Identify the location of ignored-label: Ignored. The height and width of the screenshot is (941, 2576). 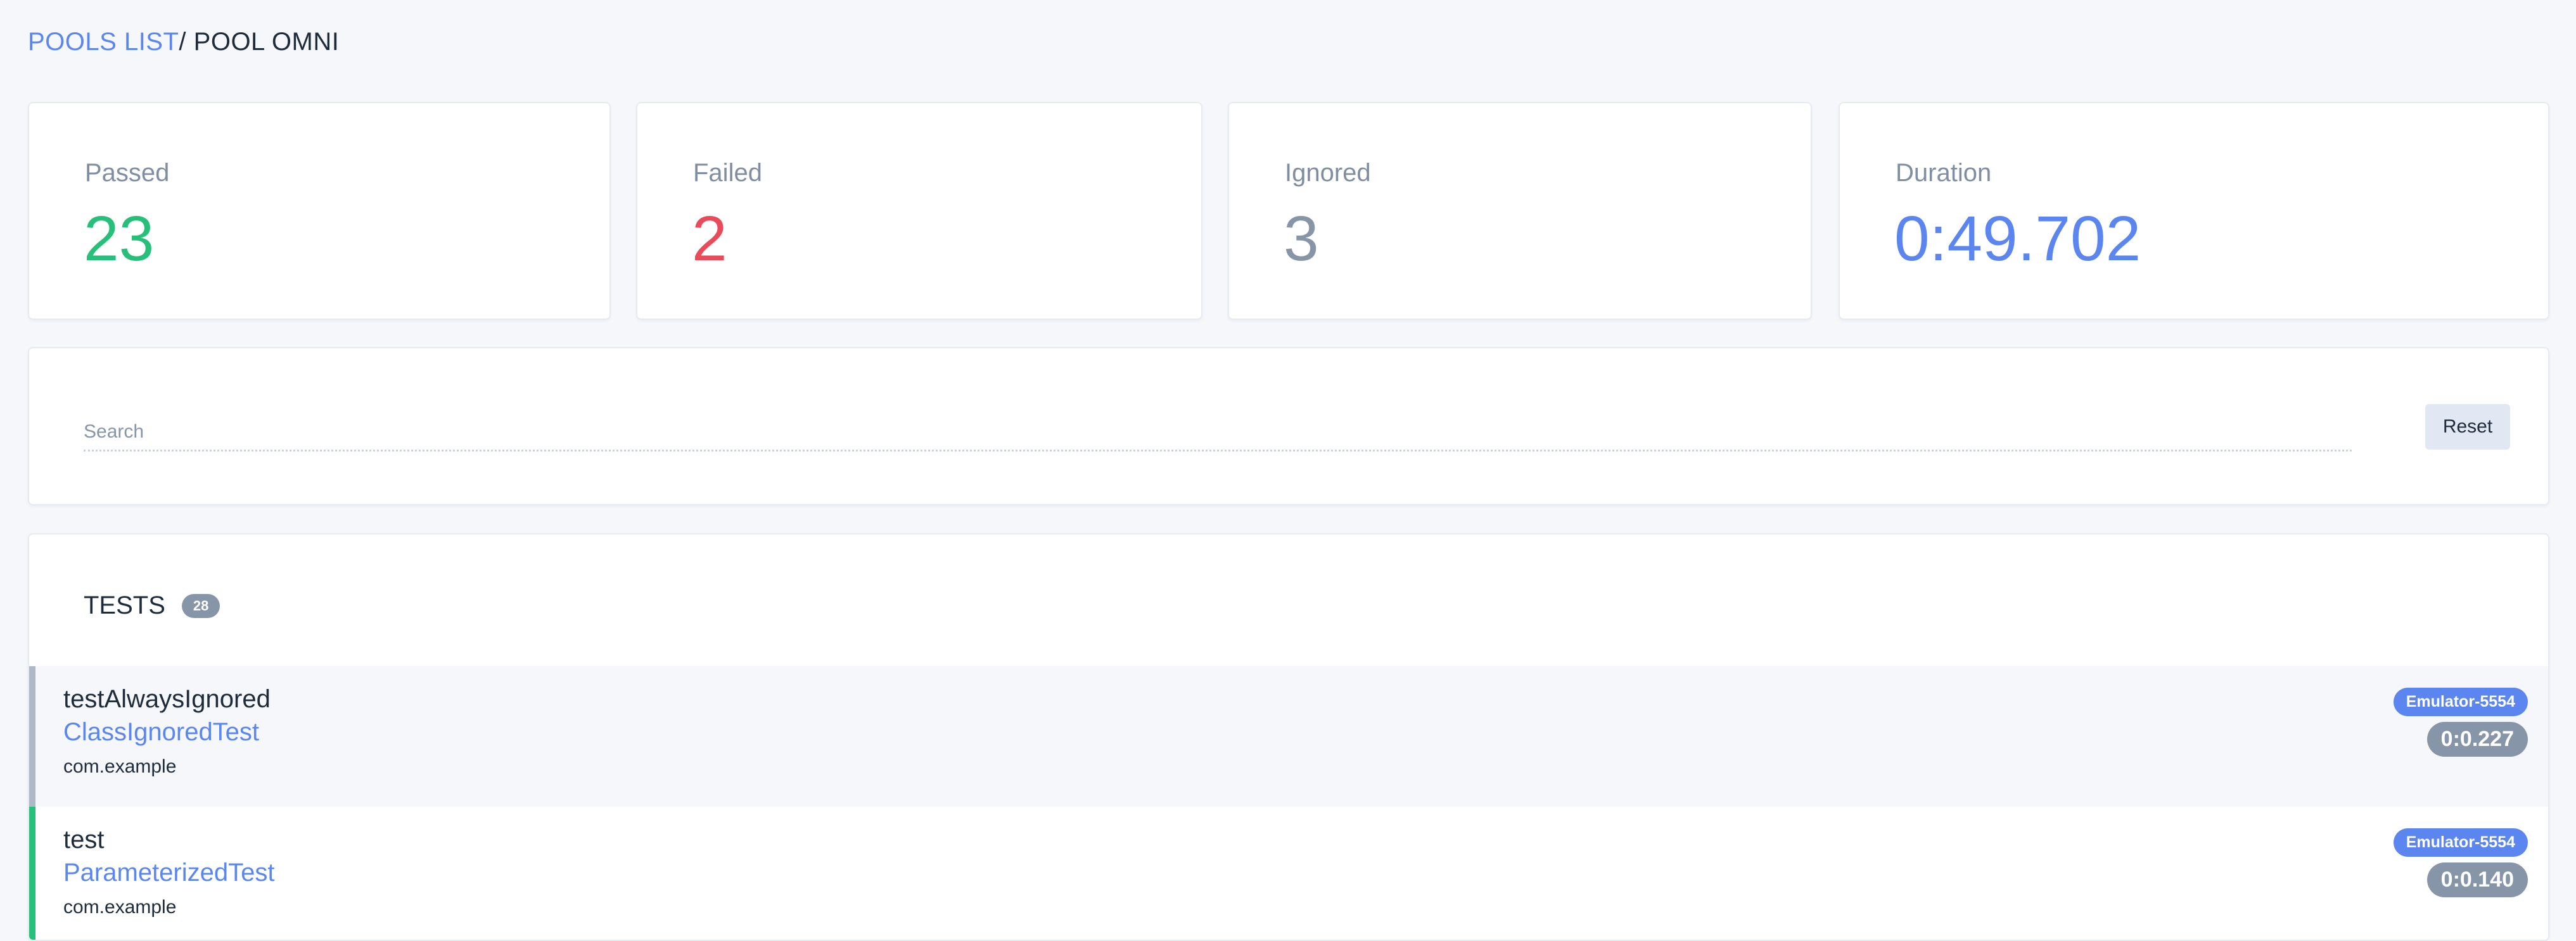
(1328, 173).